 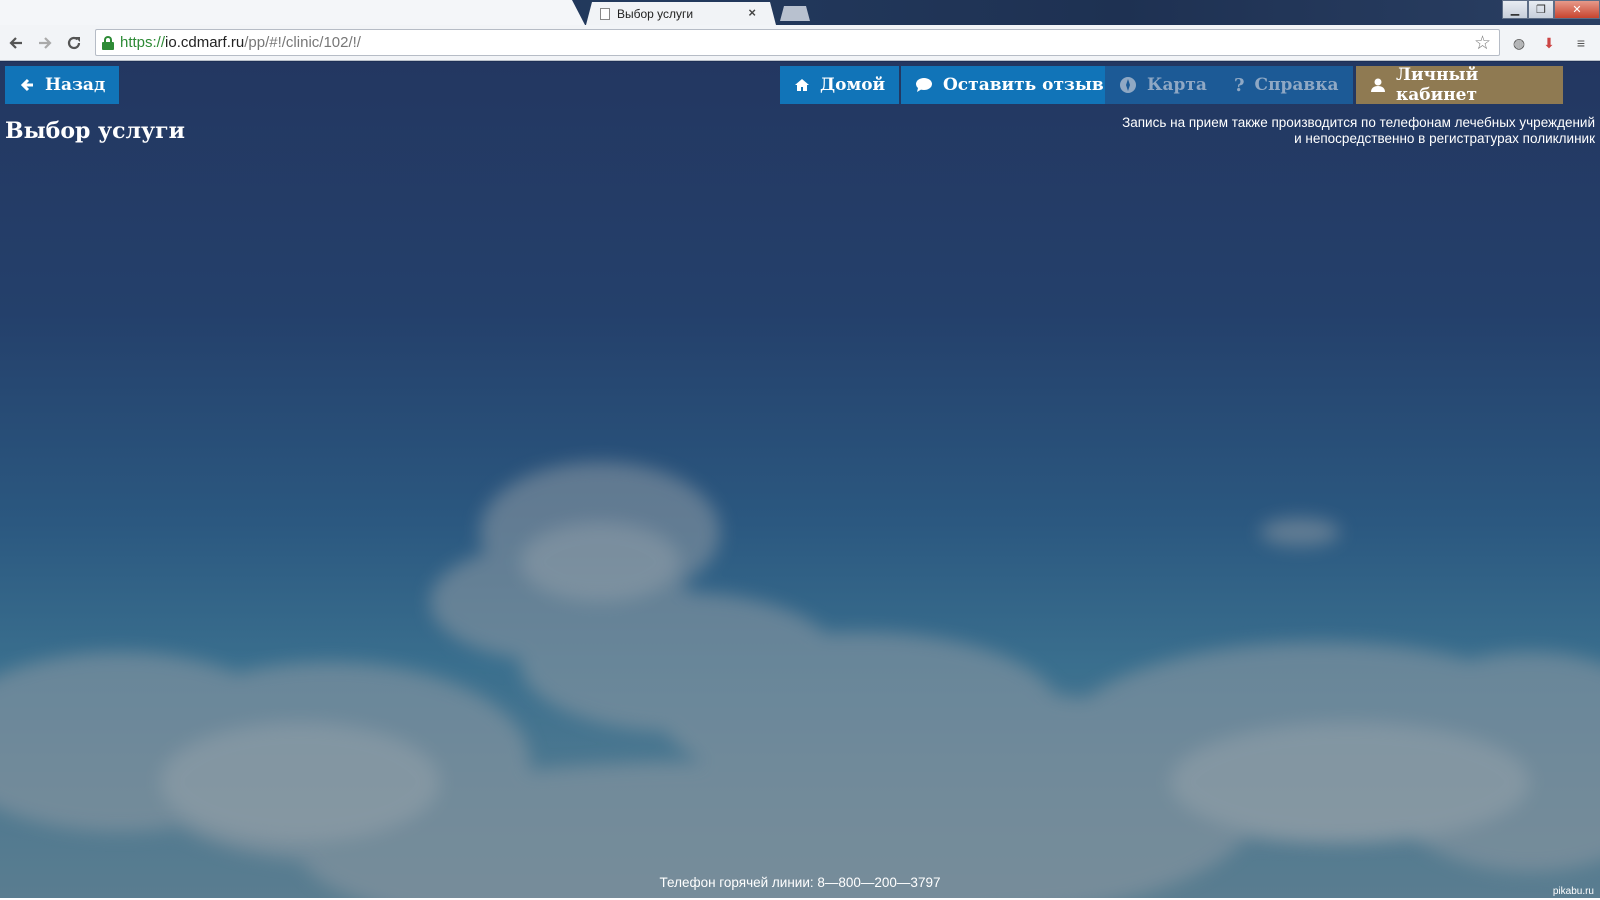 I want to click on page-title: Выбор услуги, so click(x=95, y=131).